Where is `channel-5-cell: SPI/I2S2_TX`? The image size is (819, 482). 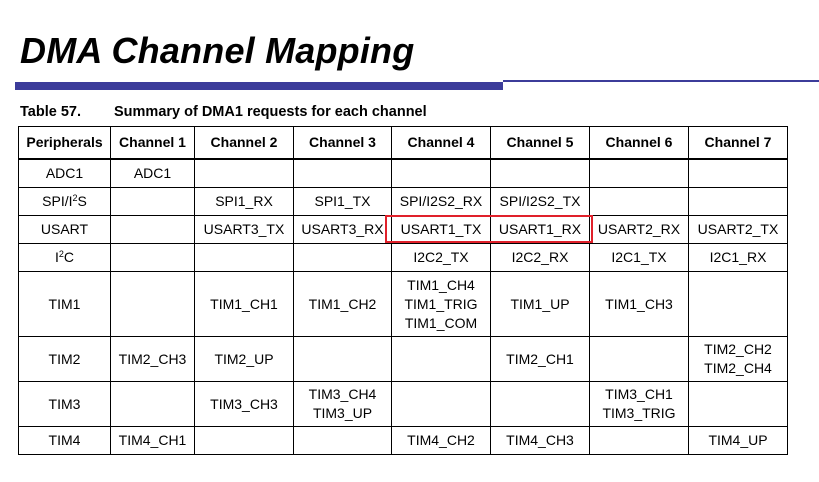
channel-5-cell: SPI/I2S2_TX is located at coordinates (540, 201).